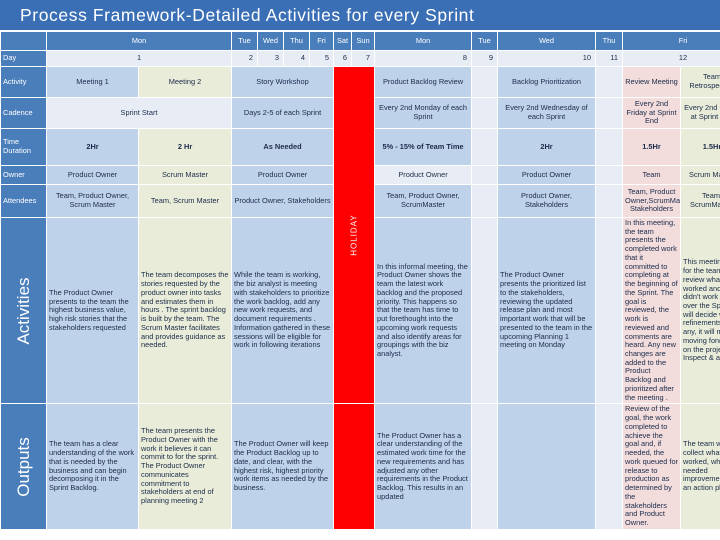 Image resolution: width=720 pixels, height=540 pixels. Describe the element at coordinates (139, 113) in the screenshot. I see `cadence-sprint-start: Sprint Start` at that location.